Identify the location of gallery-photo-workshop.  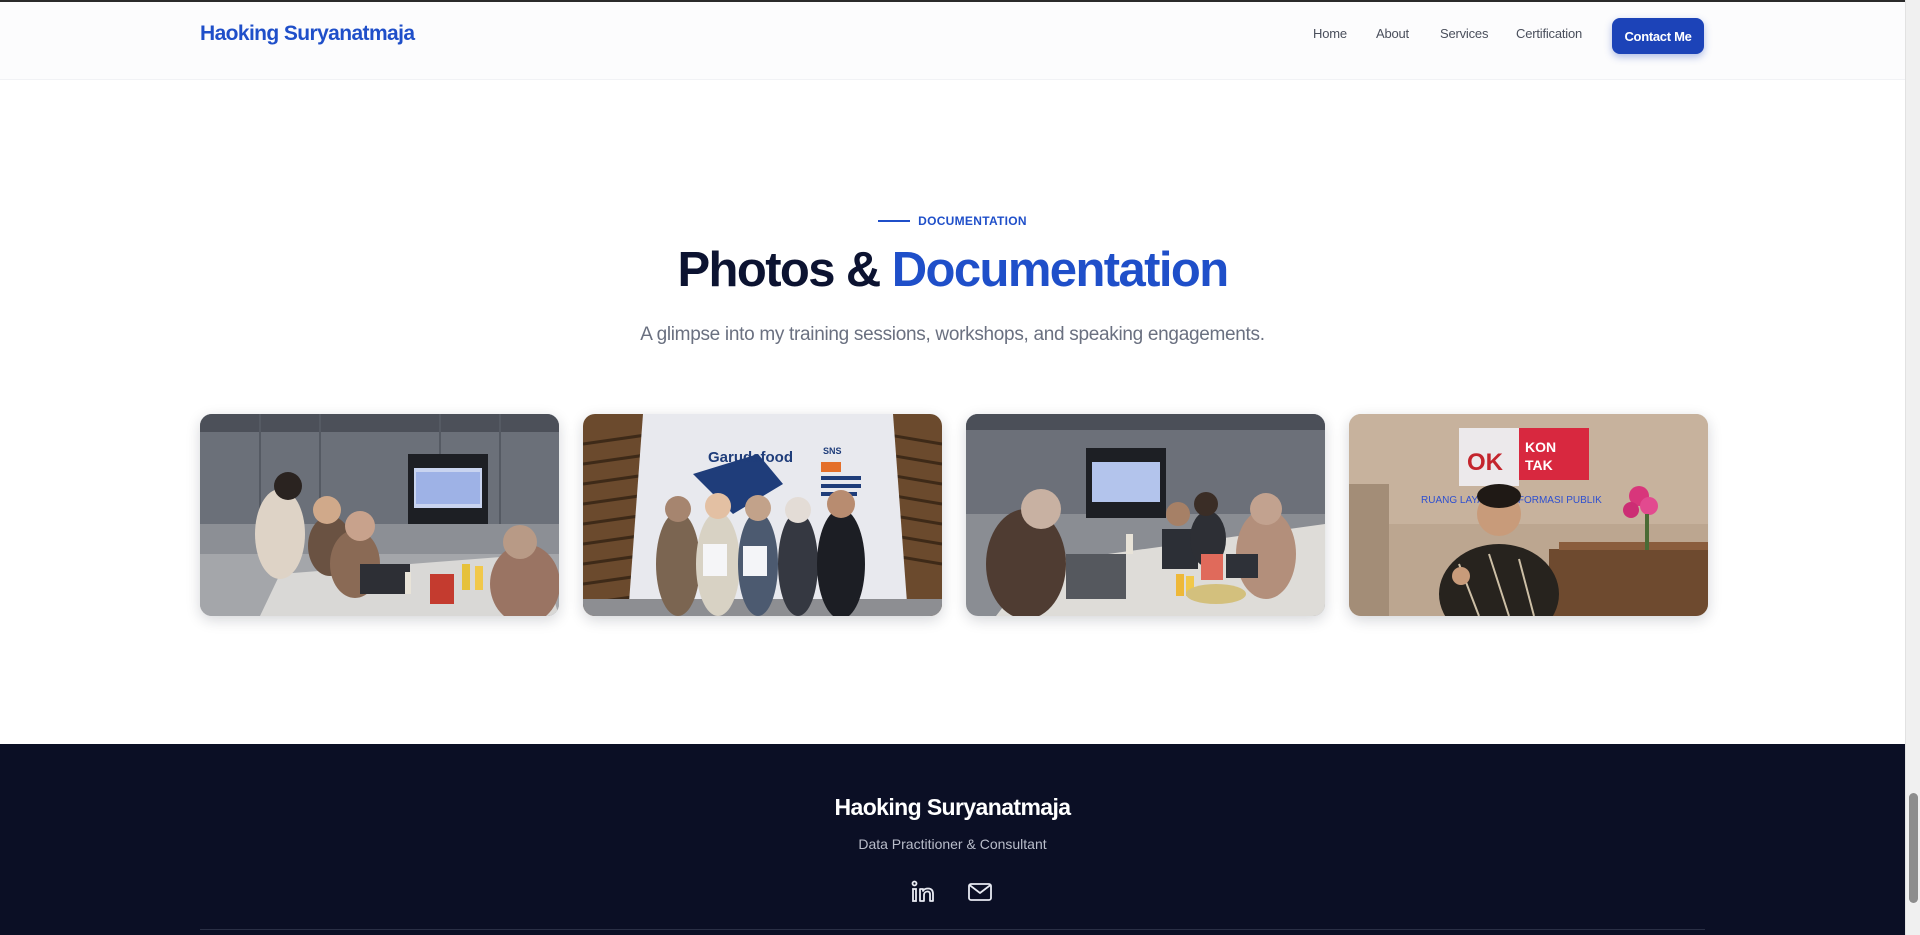
(1145, 515).